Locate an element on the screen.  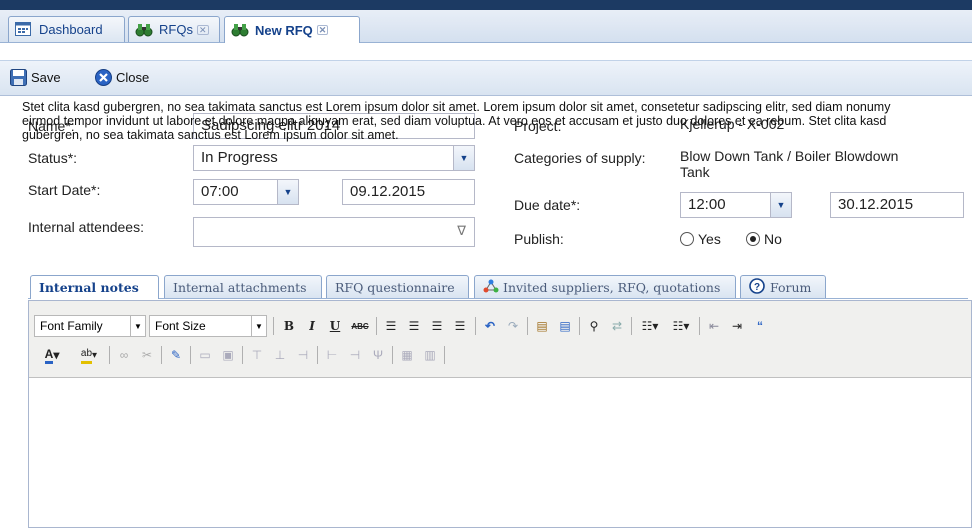
start-date-input: 09.12.2015 is located at coordinates (408, 192).